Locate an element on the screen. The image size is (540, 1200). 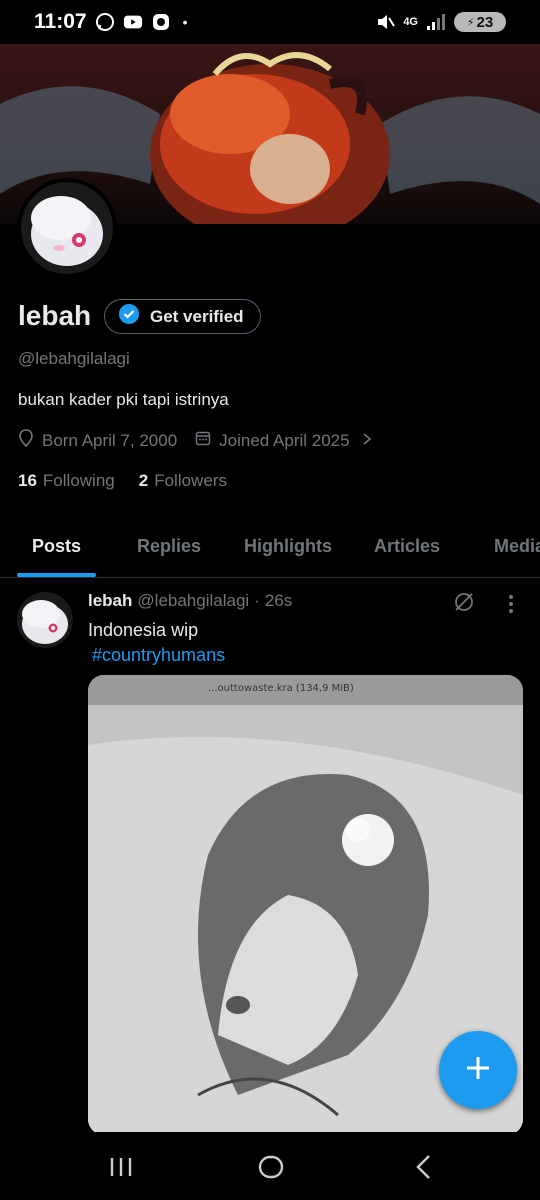
tab-highlights: Highlights is located at coordinates (288, 546).